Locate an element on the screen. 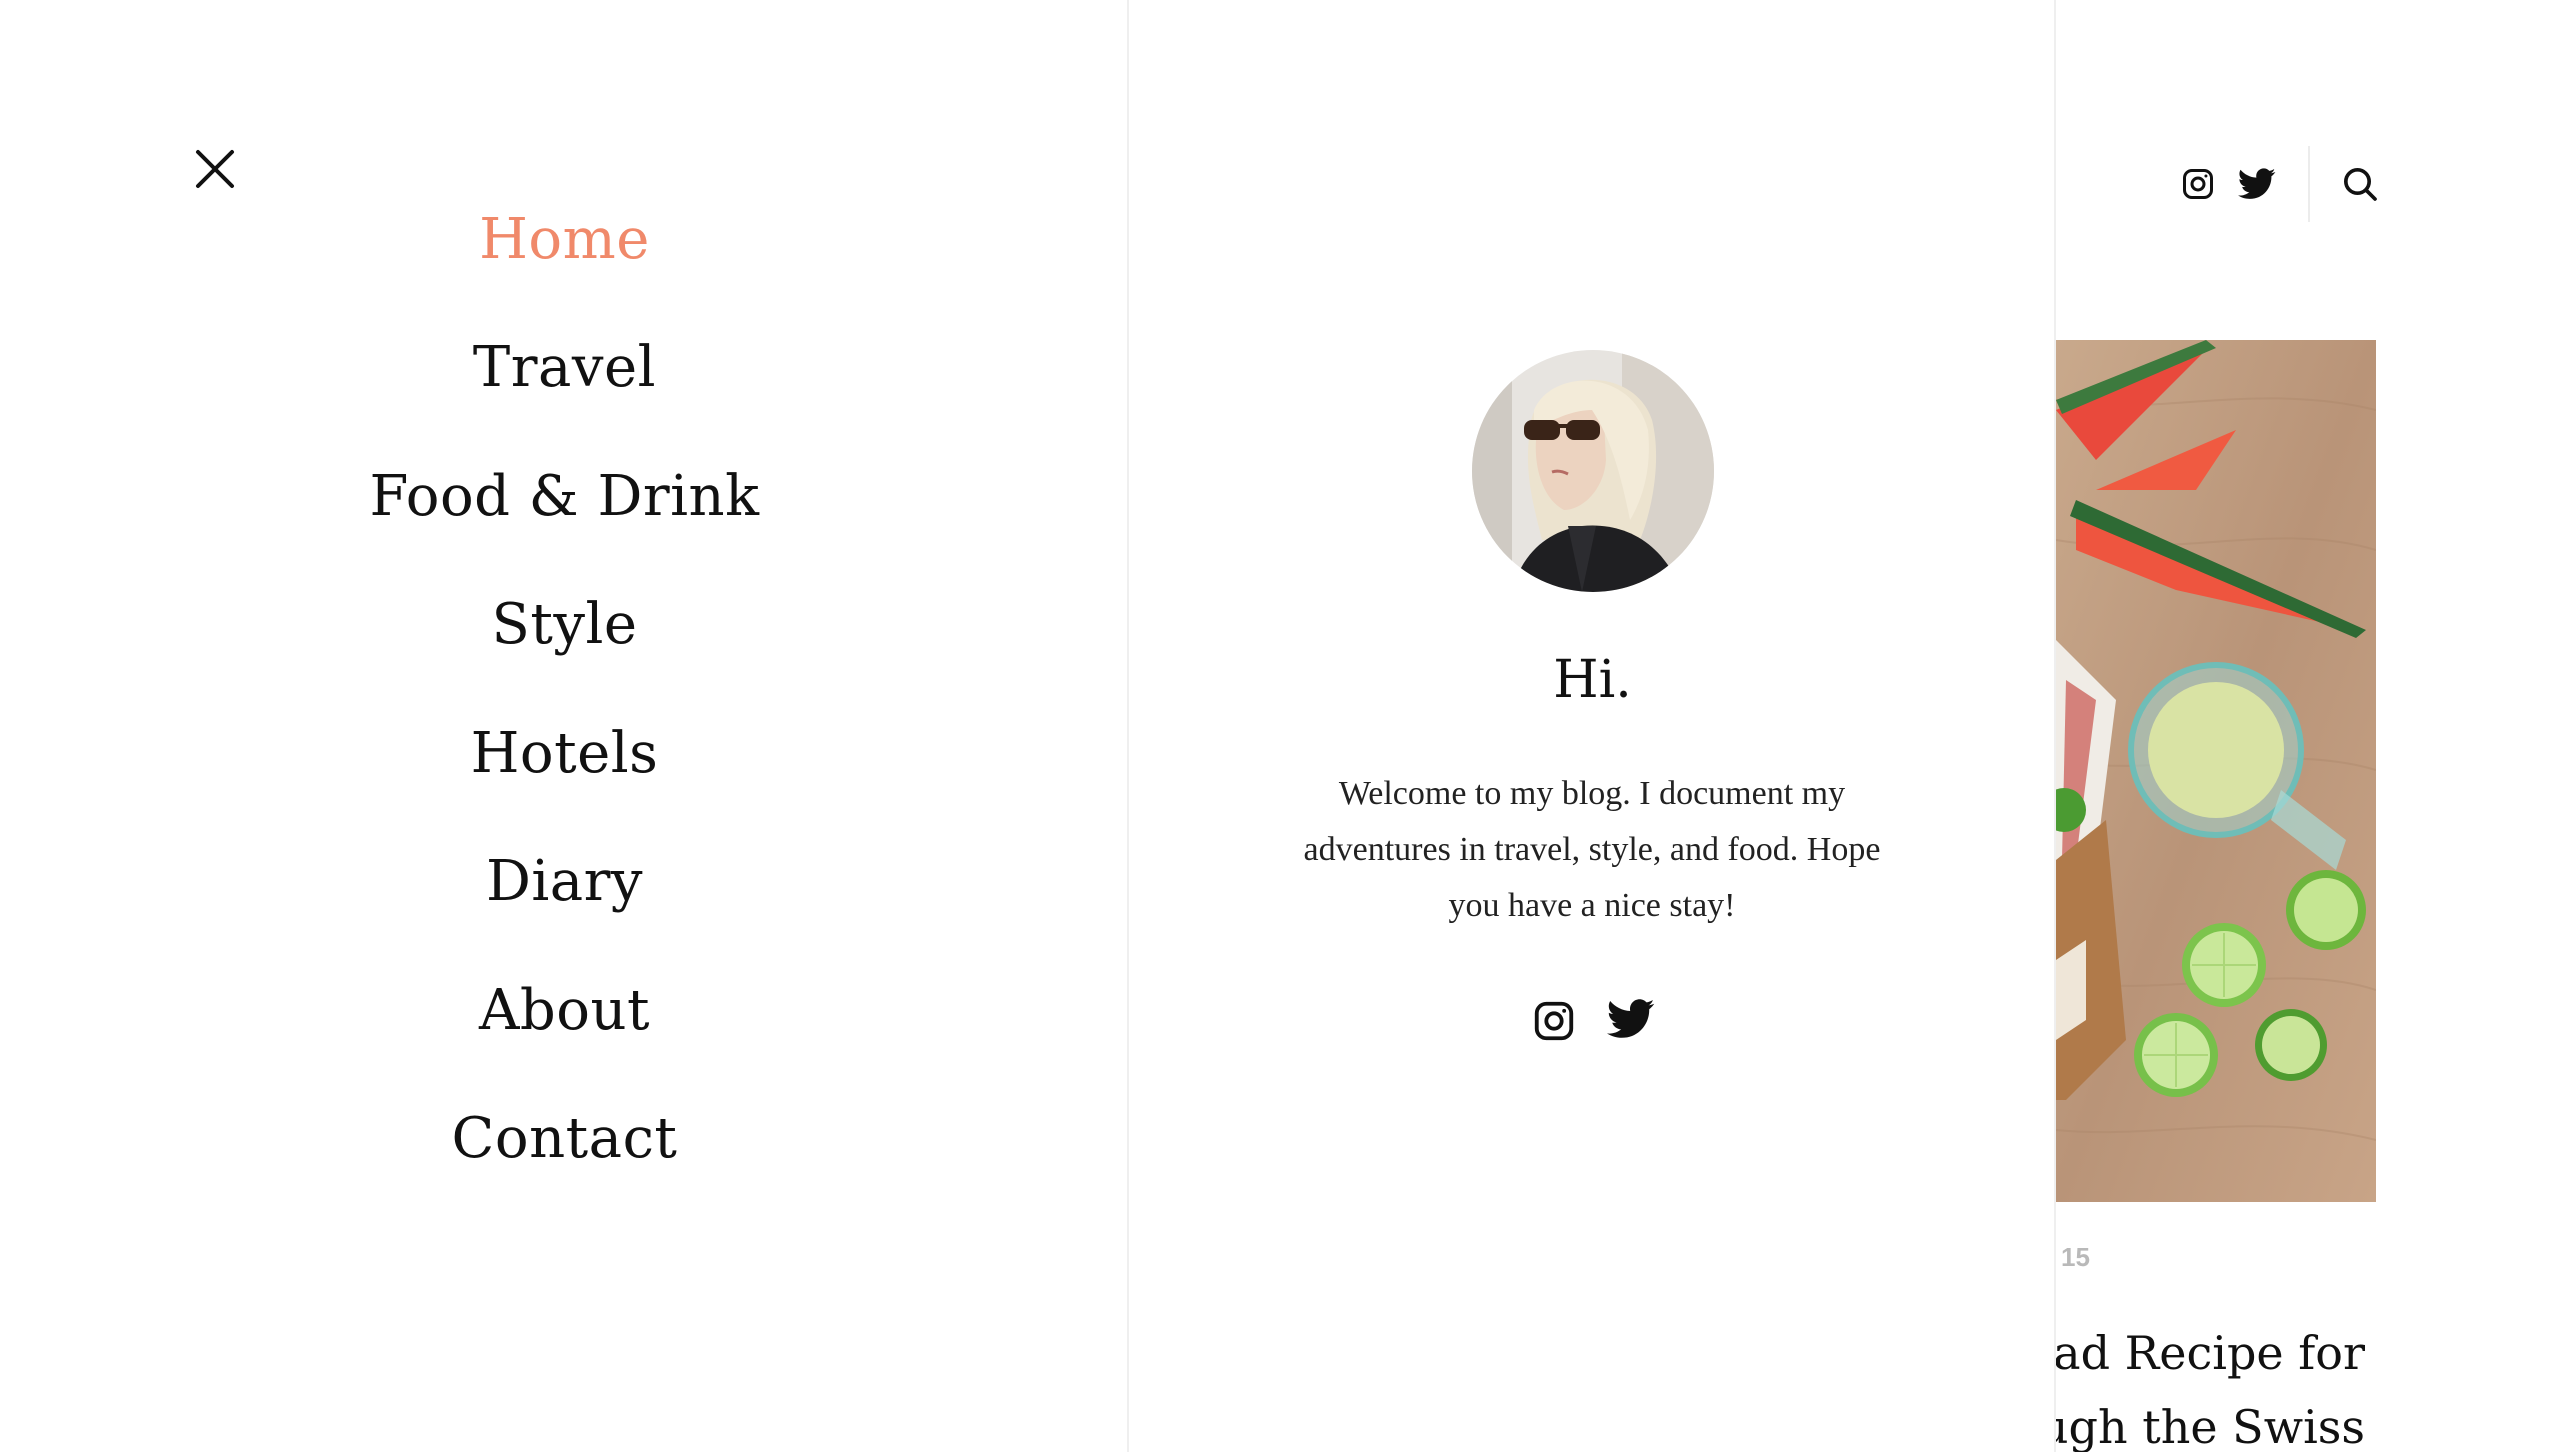 Image resolution: width=2560 pixels, height=1452 pixels. menu-item-travel: Travel is located at coordinates (564, 368).